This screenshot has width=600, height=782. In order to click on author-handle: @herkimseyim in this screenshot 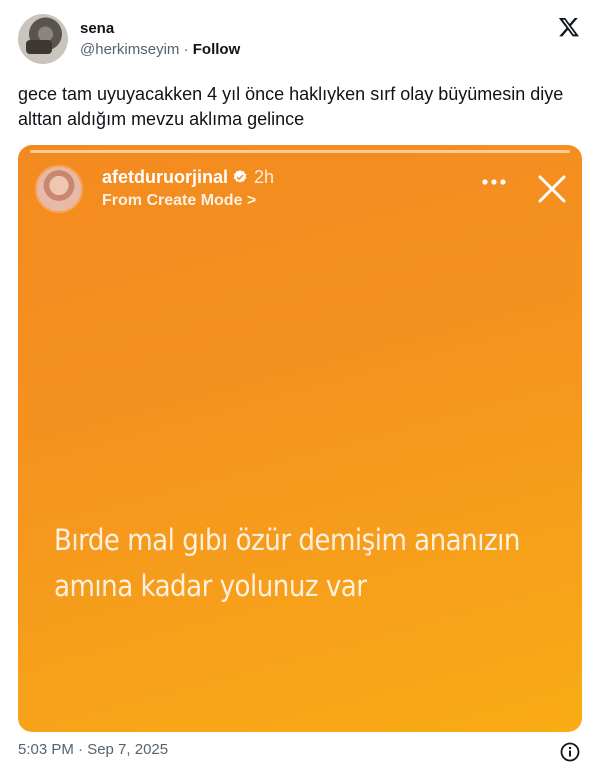, I will do `click(129, 49)`.